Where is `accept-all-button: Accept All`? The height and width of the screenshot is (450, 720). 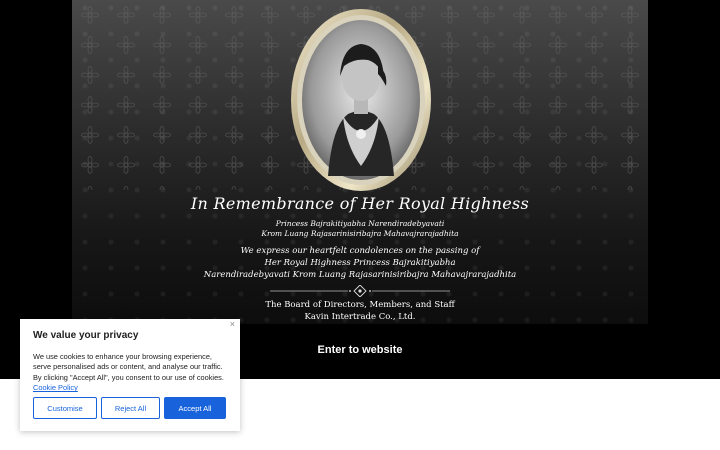
accept-all-button: Accept All is located at coordinates (195, 408).